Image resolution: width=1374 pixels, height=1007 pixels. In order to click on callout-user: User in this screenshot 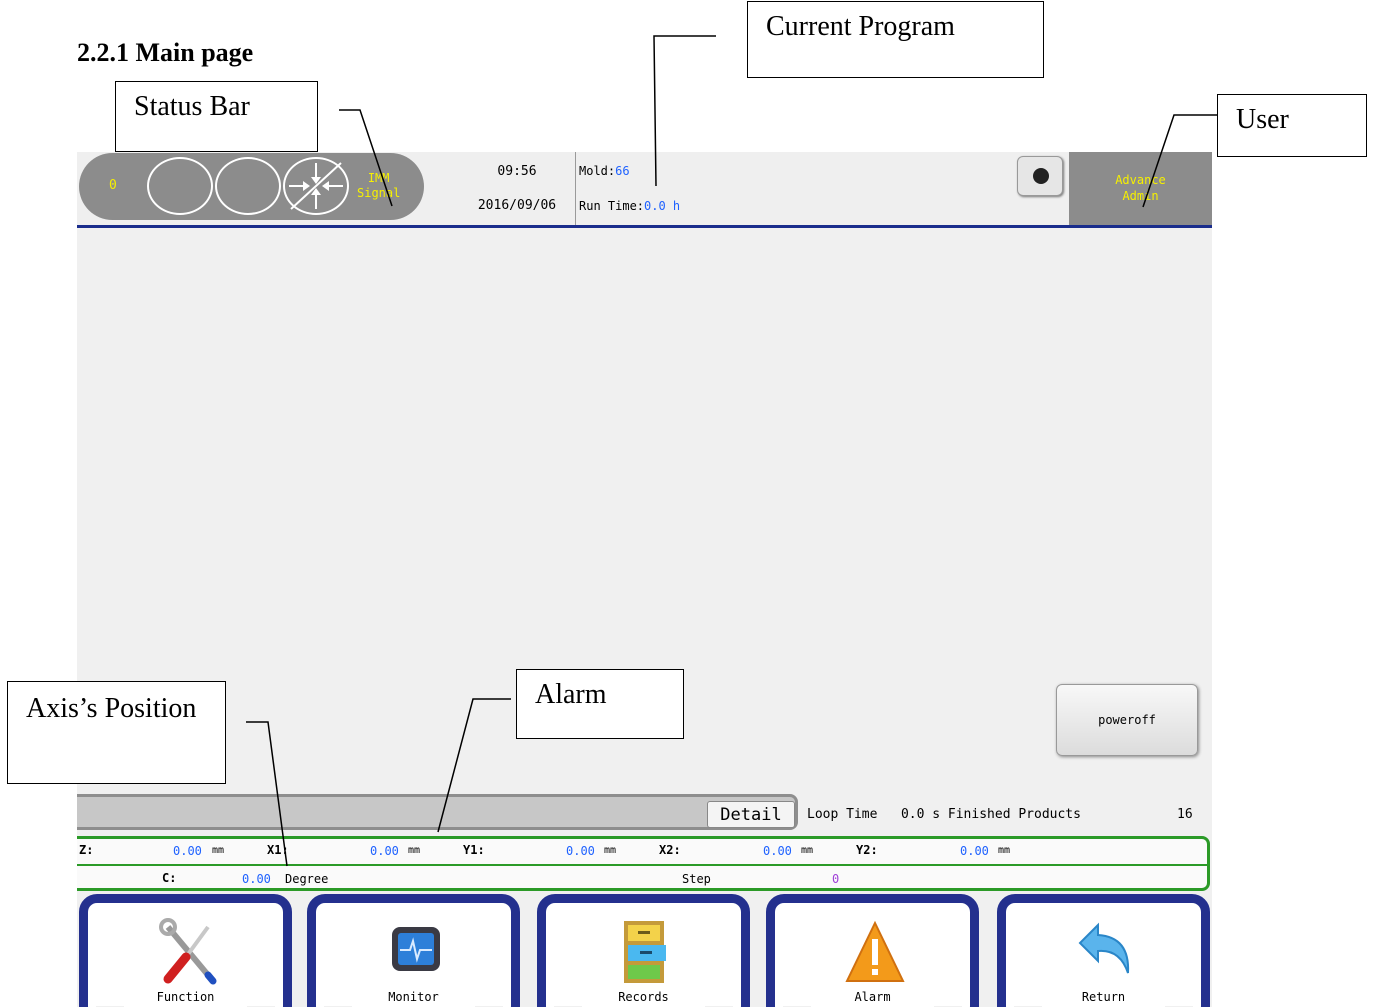, I will do `click(1292, 125)`.